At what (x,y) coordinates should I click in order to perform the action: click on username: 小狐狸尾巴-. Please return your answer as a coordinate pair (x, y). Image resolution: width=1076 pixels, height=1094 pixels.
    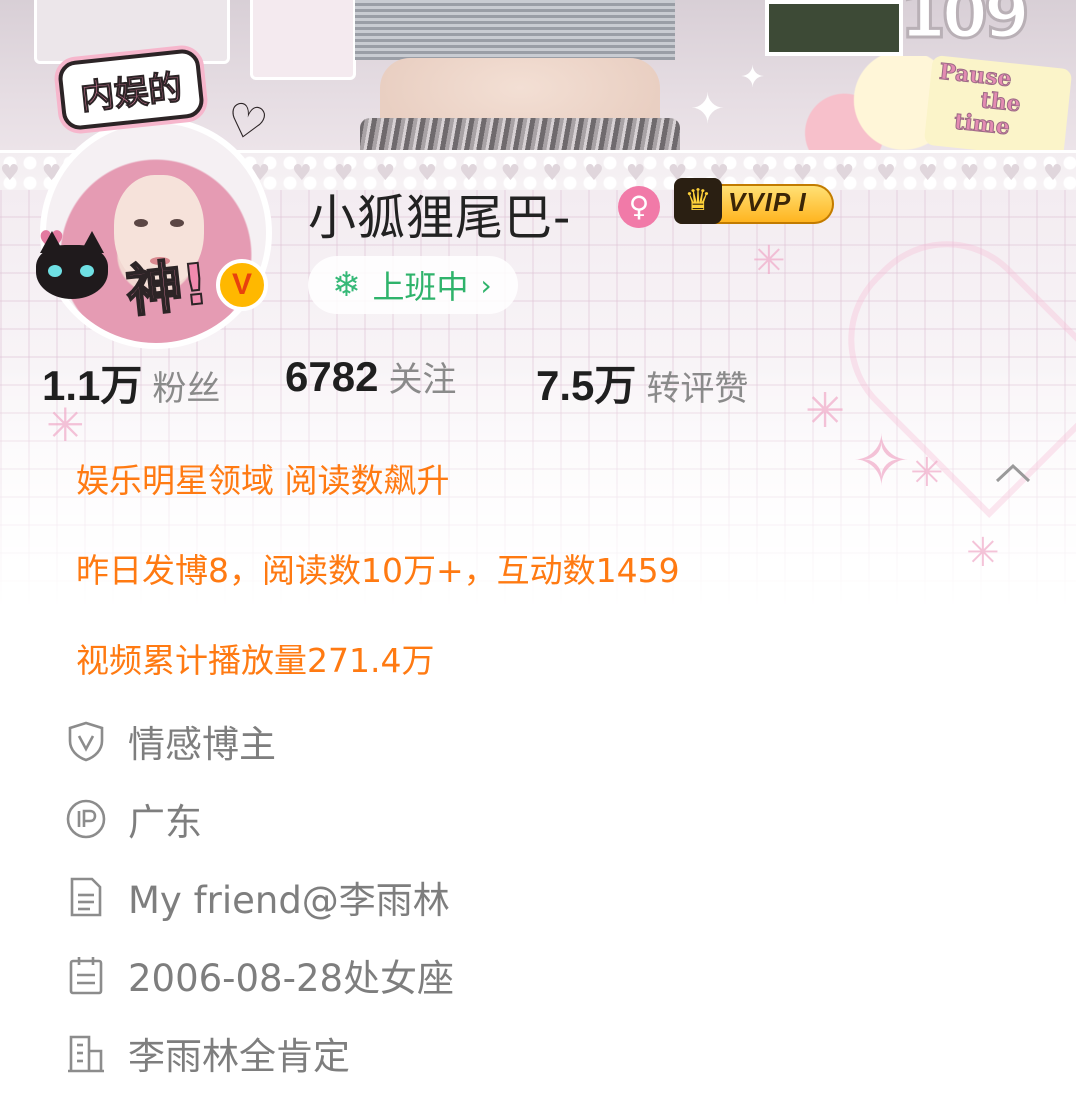
    Looking at the image, I should click on (440, 218).